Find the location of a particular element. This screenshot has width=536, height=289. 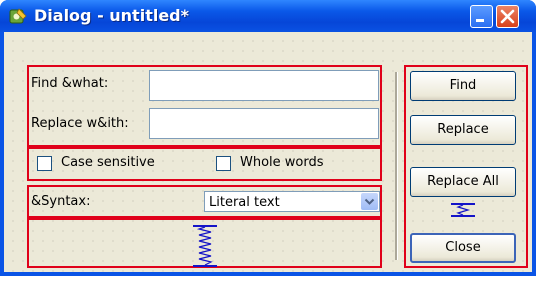

replace-input is located at coordinates (264, 123).